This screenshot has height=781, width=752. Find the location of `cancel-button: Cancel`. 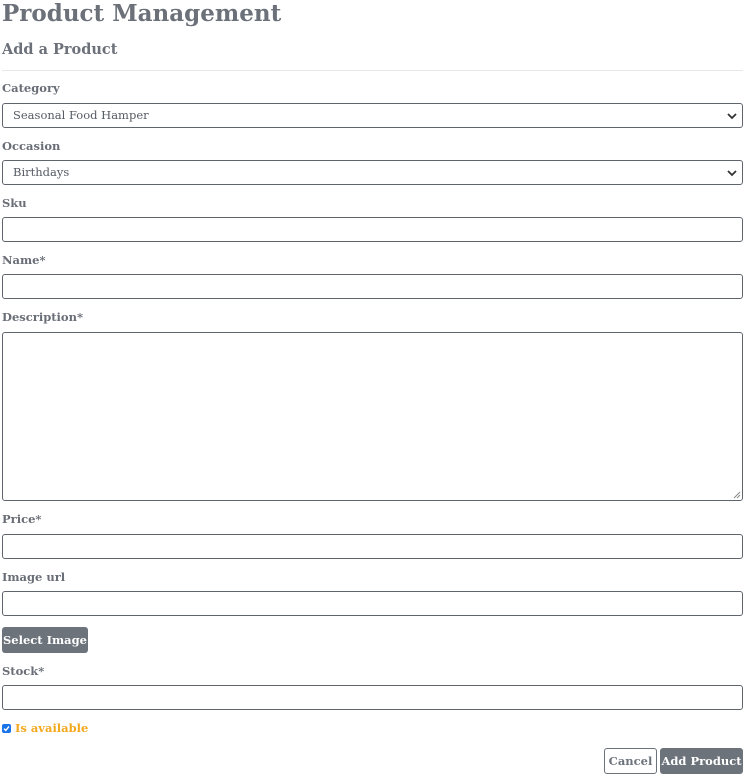

cancel-button: Cancel is located at coordinates (630, 761).